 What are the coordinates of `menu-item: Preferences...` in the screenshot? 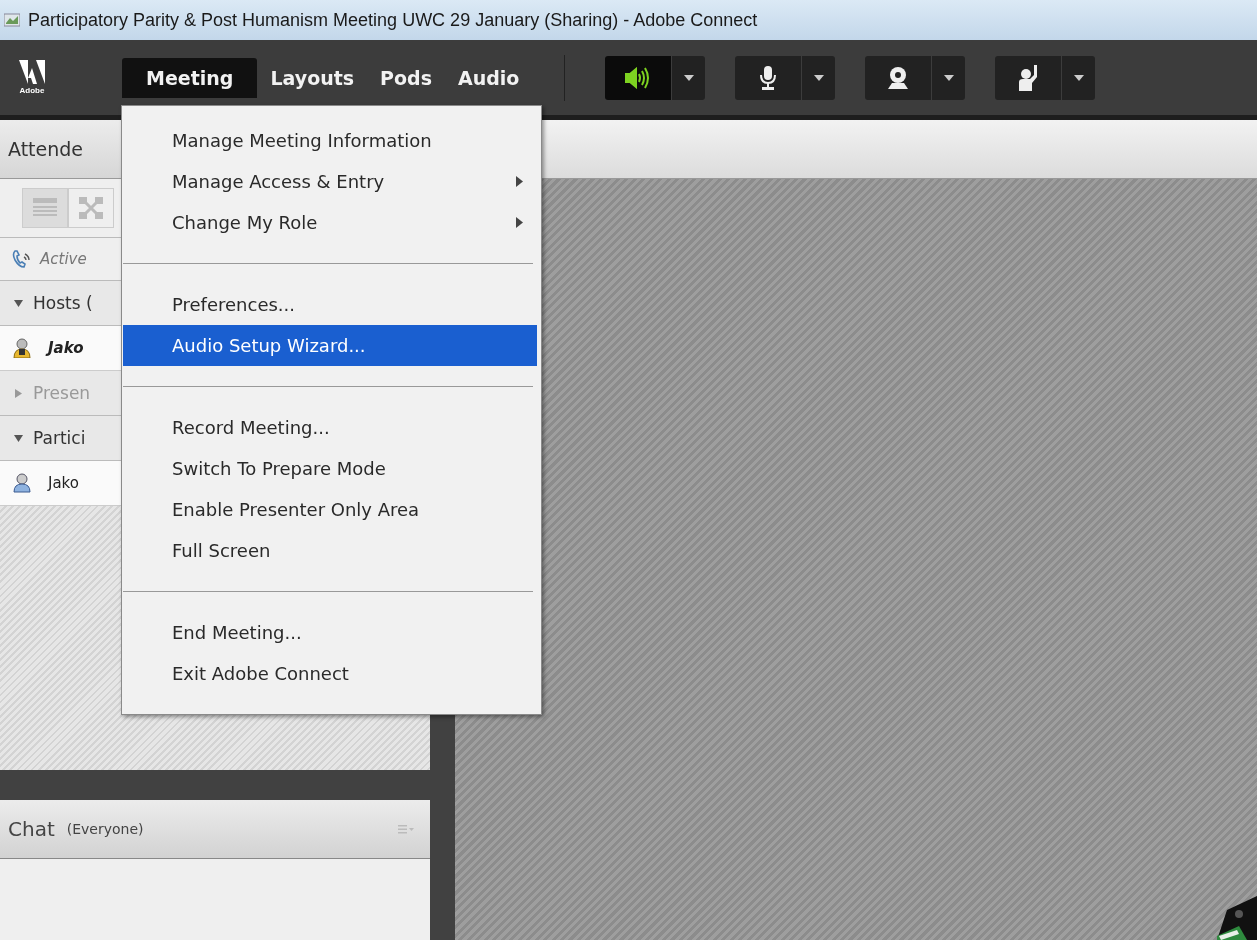 It's located at (330, 304).